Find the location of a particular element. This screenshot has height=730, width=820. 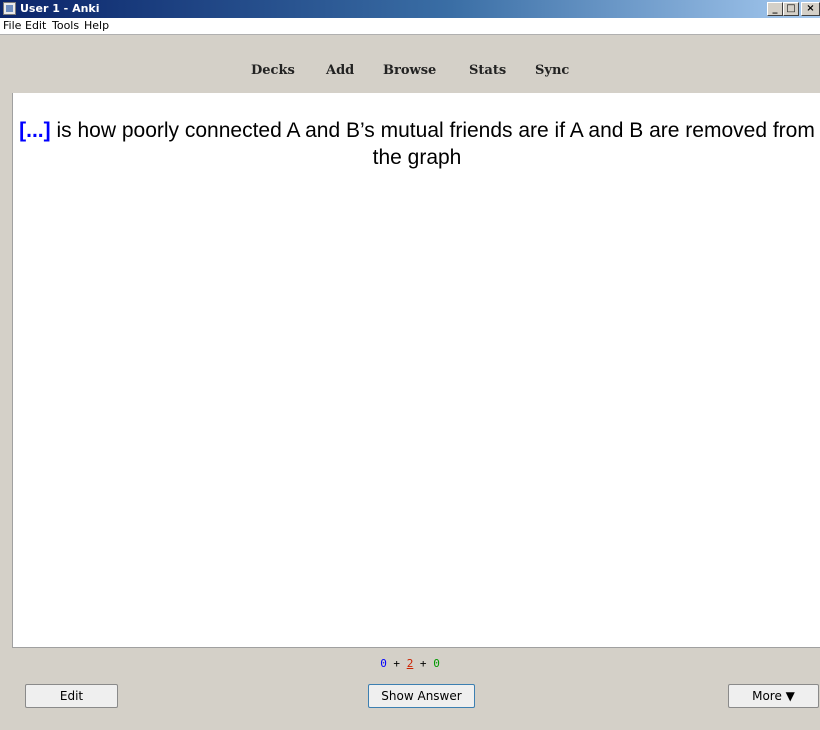

close-button: × is located at coordinates (810, 9).